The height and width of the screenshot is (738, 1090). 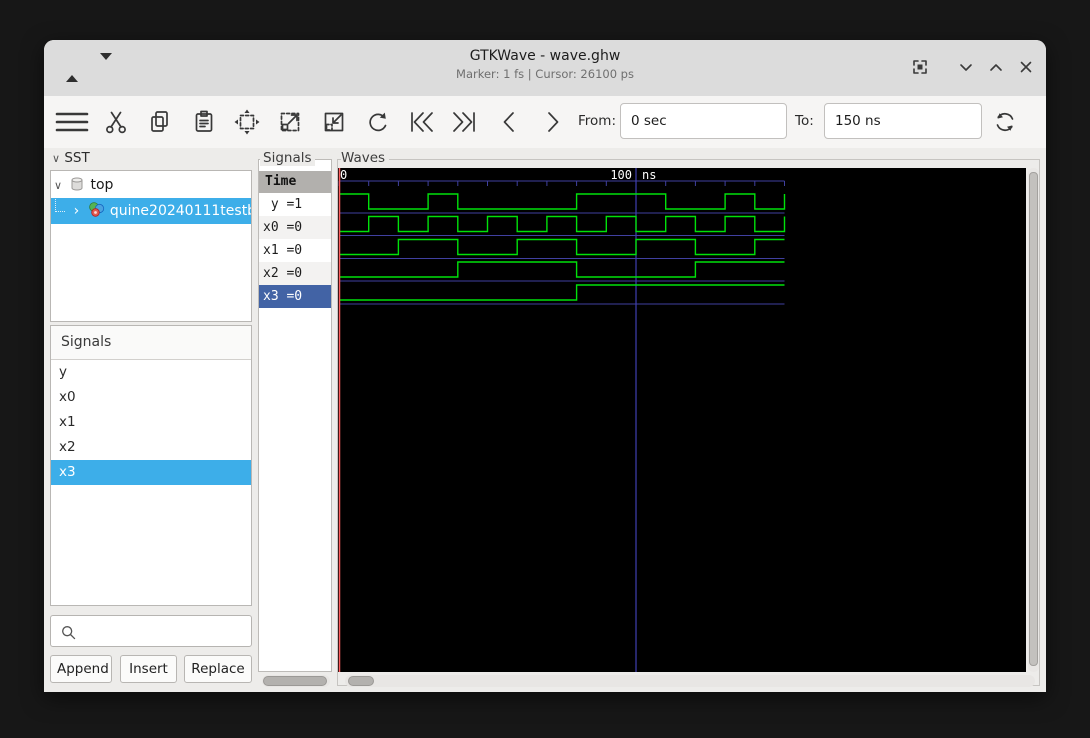 I want to click on undo-button, so click(x=378, y=123).